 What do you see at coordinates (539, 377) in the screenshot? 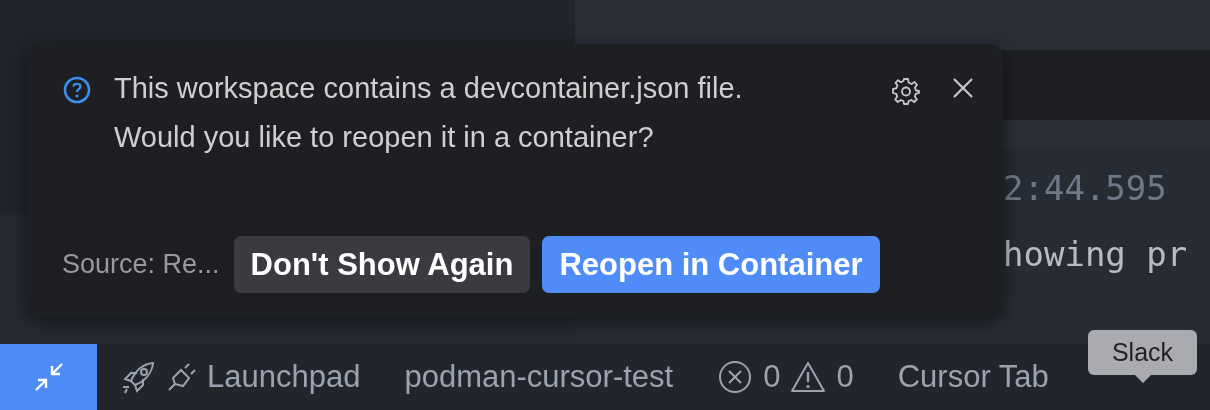
I see `status-item: podman-cursor-test` at bounding box center [539, 377].